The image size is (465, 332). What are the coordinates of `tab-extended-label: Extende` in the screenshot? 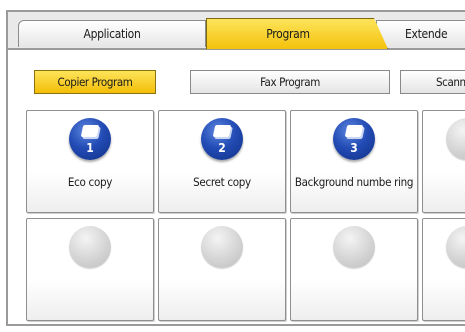 It's located at (426, 34).